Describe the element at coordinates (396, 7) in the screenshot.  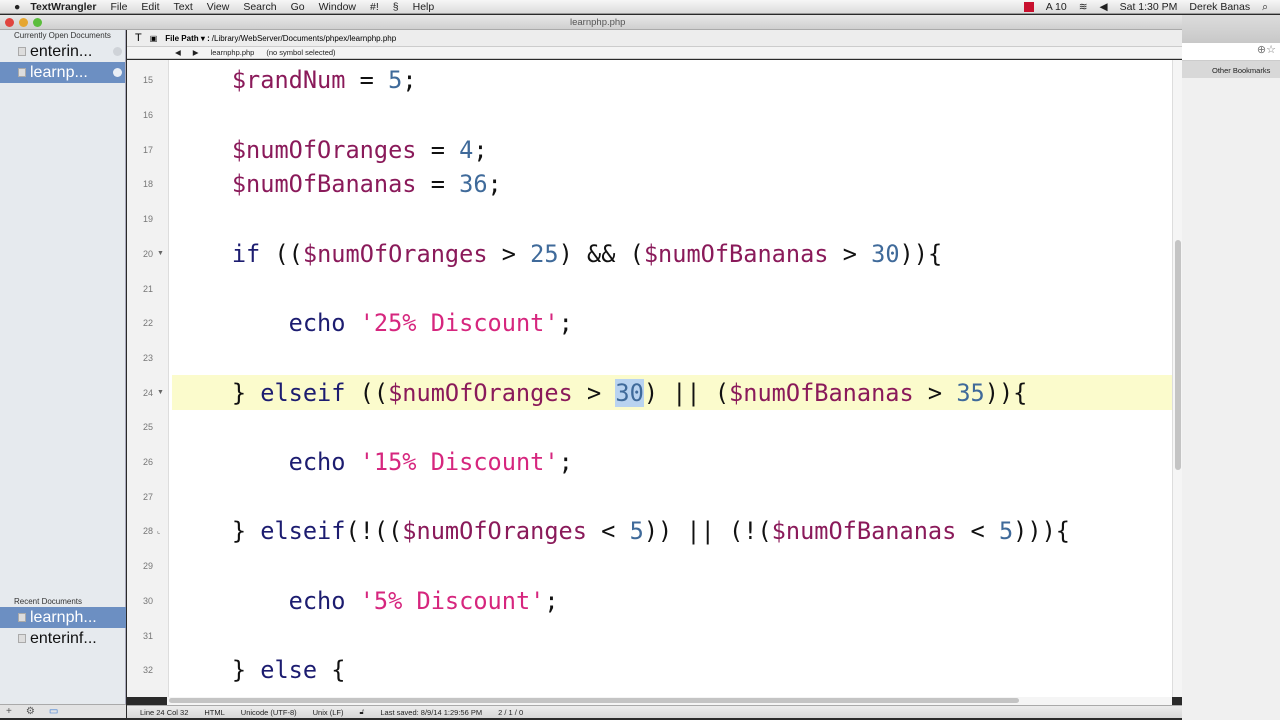
I see `script-icon: §` at that location.